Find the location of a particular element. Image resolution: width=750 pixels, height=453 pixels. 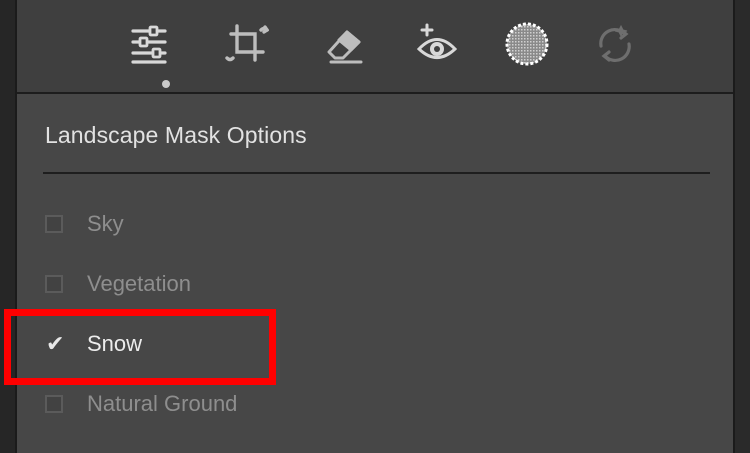

red-eye-tool-button is located at coordinates (437, 44).